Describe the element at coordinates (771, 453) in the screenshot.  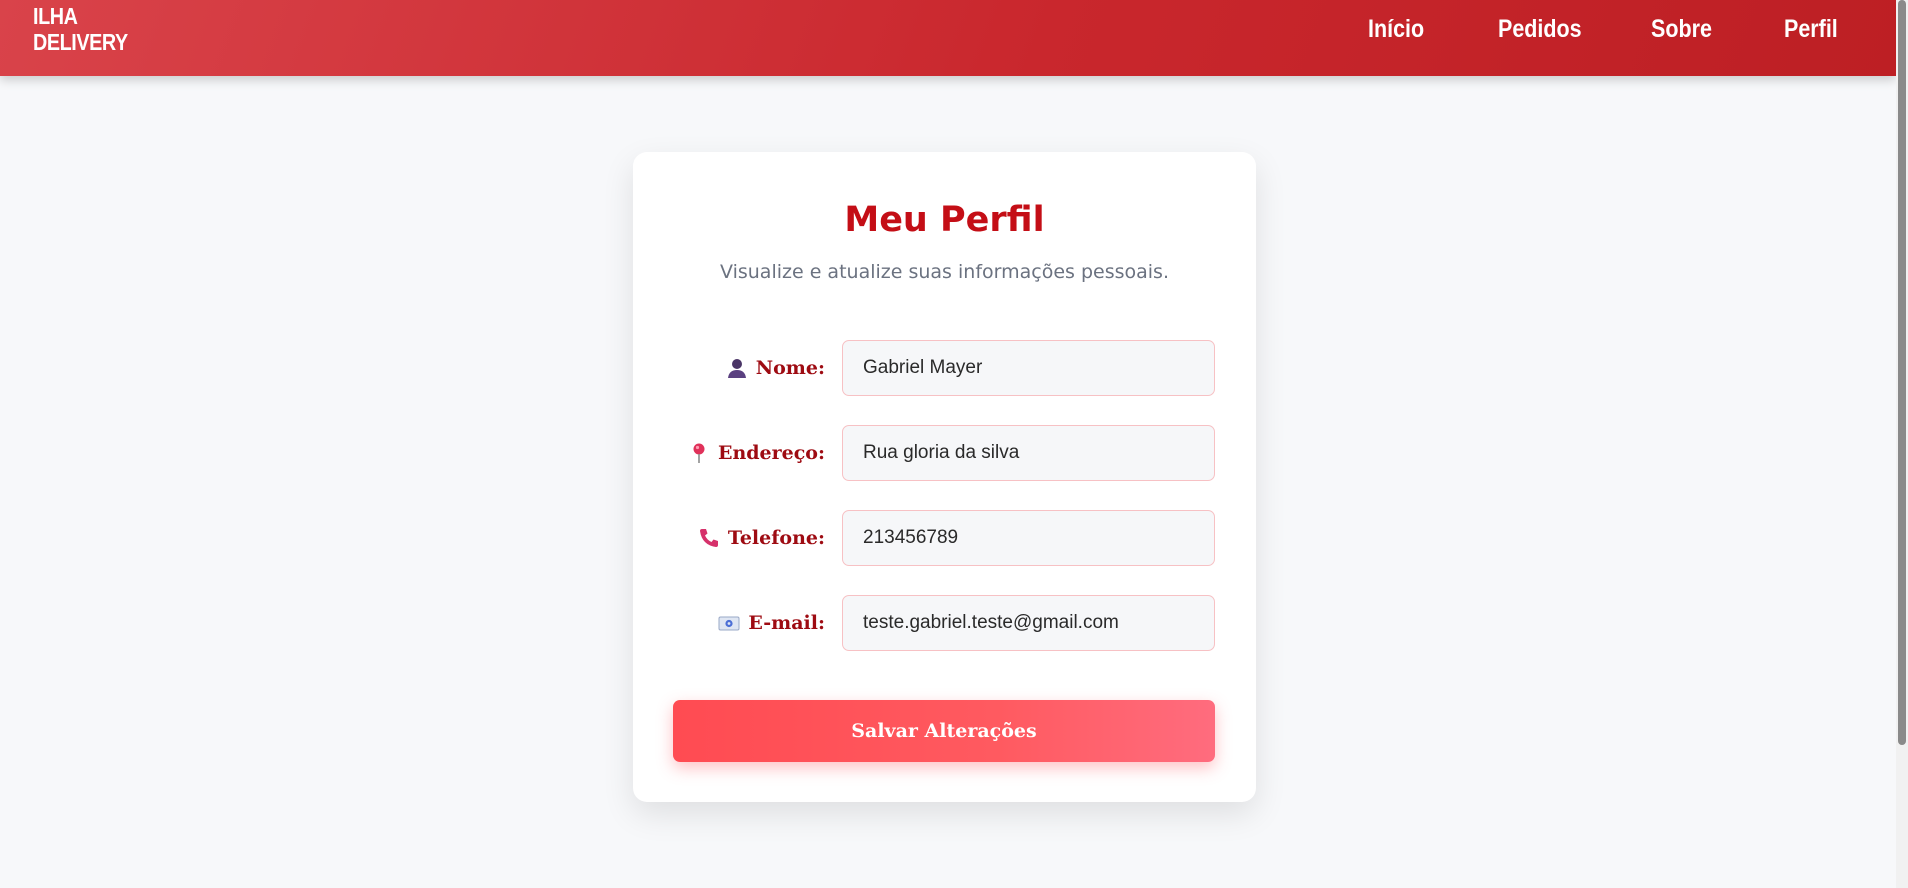
I see `endereco-label-text: Endereço:` at that location.